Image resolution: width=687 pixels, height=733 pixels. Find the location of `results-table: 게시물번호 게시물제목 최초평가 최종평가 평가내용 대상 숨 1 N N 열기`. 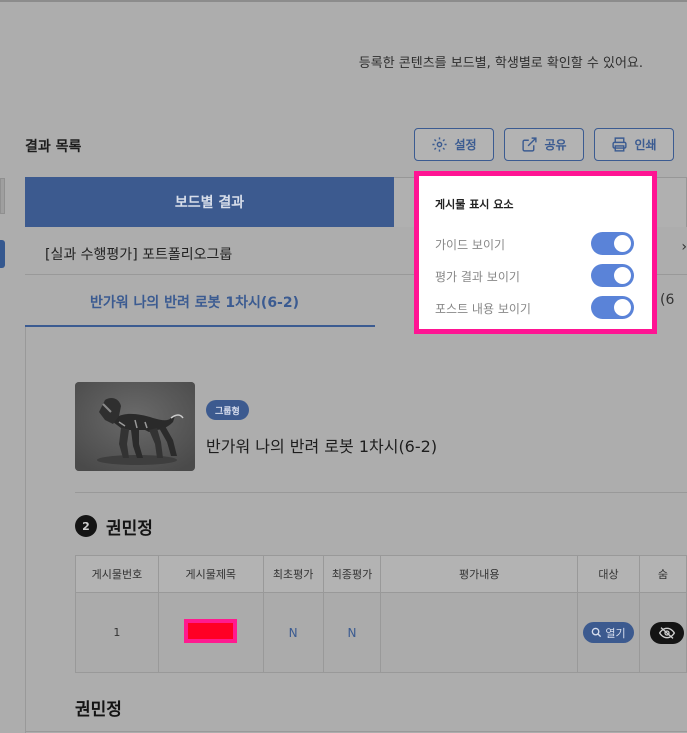

results-table: 게시물번호 게시물제목 최초평가 최종평가 평가내용 대상 숨 1 N N 열기 is located at coordinates (381, 614).